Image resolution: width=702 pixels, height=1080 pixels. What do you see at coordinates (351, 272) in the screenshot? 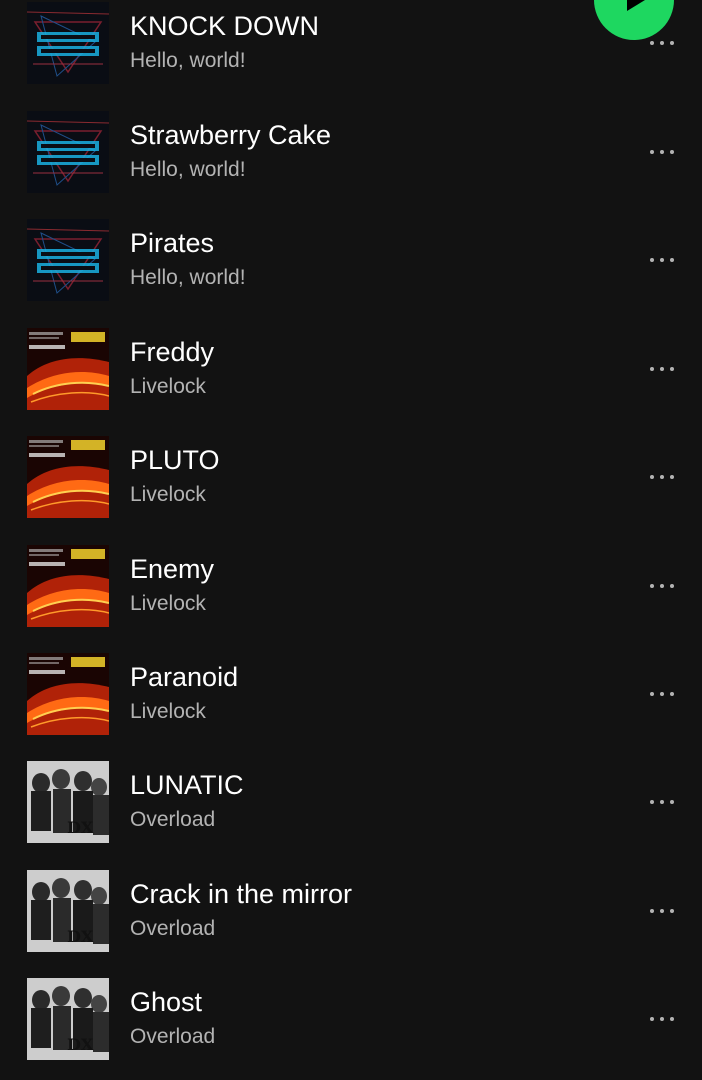
I see `track-row: Pirates Hello, world!` at bounding box center [351, 272].